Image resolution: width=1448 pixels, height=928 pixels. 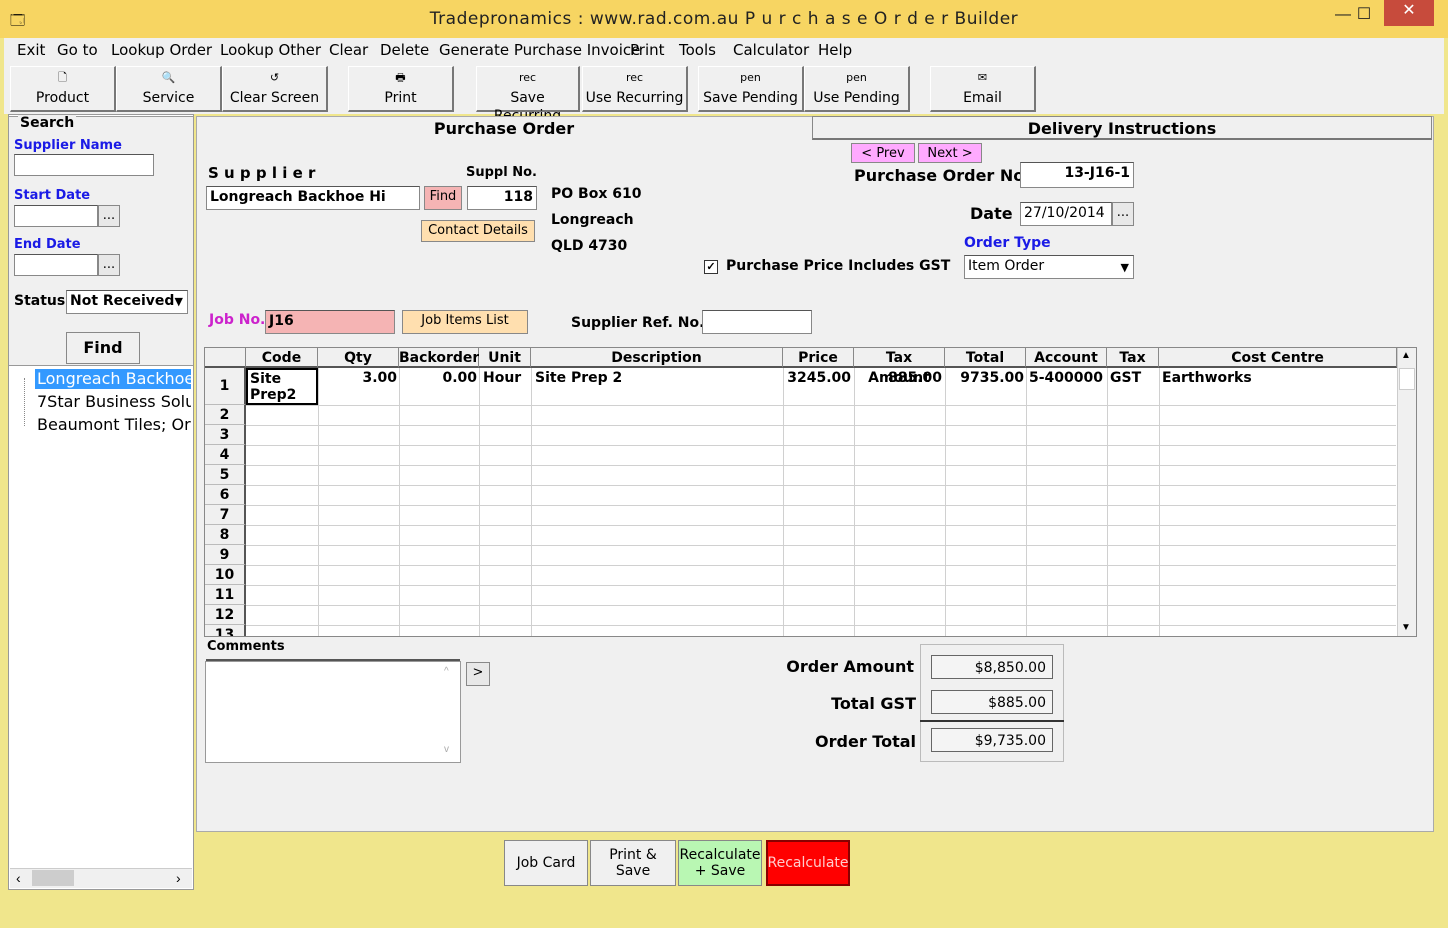 What do you see at coordinates (333, 712) in the screenshot?
I see `comments-textarea` at bounding box center [333, 712].